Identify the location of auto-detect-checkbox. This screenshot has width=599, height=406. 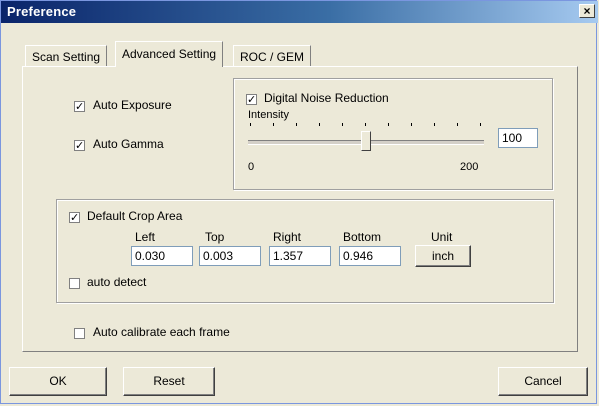
(74, 283).